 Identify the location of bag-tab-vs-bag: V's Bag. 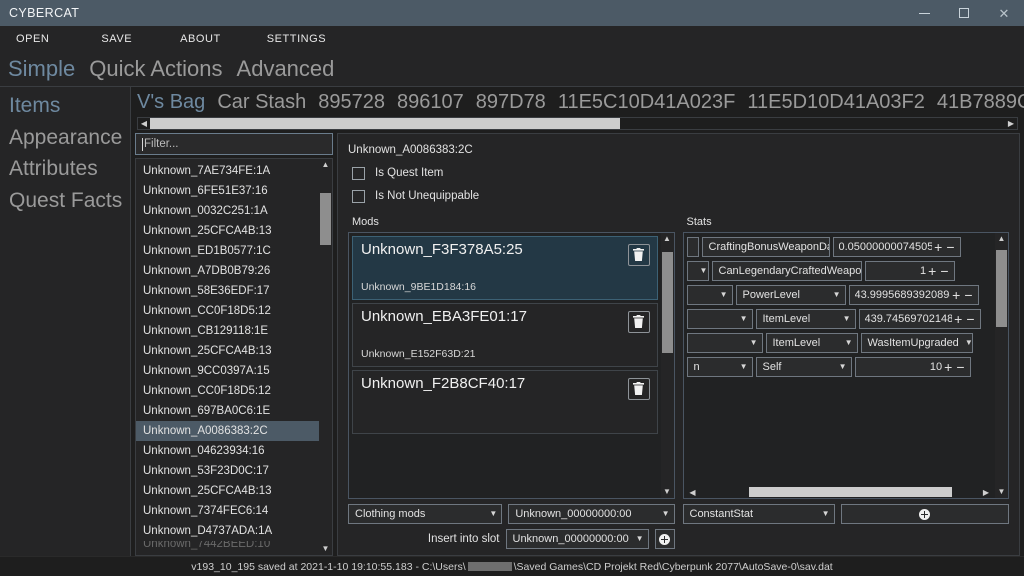
(171, 102).